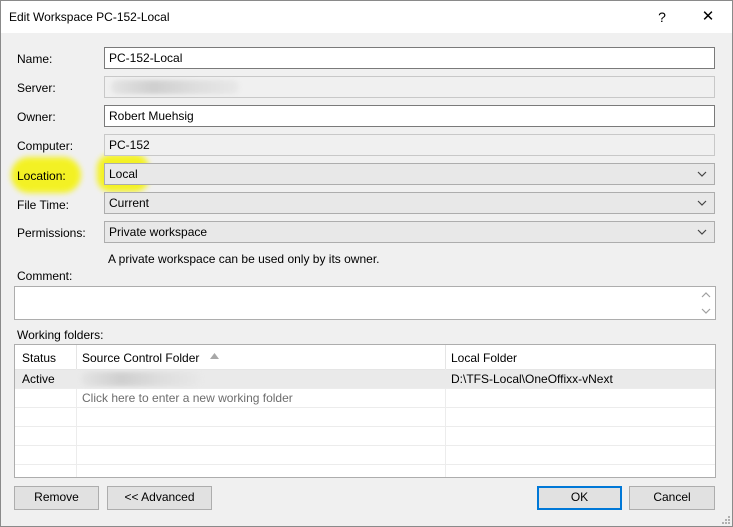  Describe the element at coordinates (146, 58) in the screenshot. I see `name-input-value: PC-152-Local` at that location.